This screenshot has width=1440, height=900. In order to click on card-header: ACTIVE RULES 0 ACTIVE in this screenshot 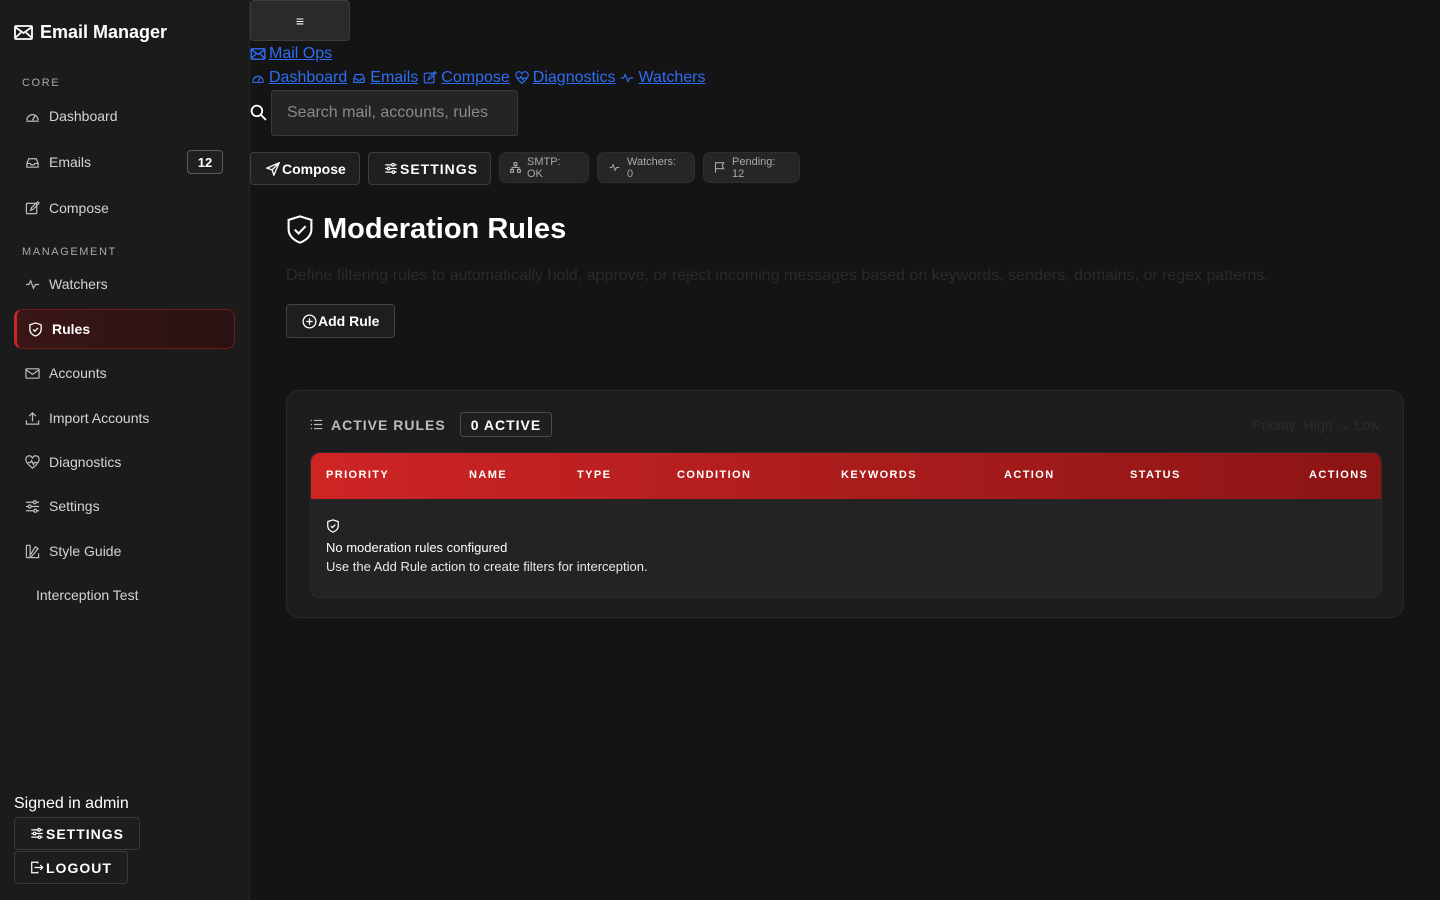, I will do `click(431, 424)`.